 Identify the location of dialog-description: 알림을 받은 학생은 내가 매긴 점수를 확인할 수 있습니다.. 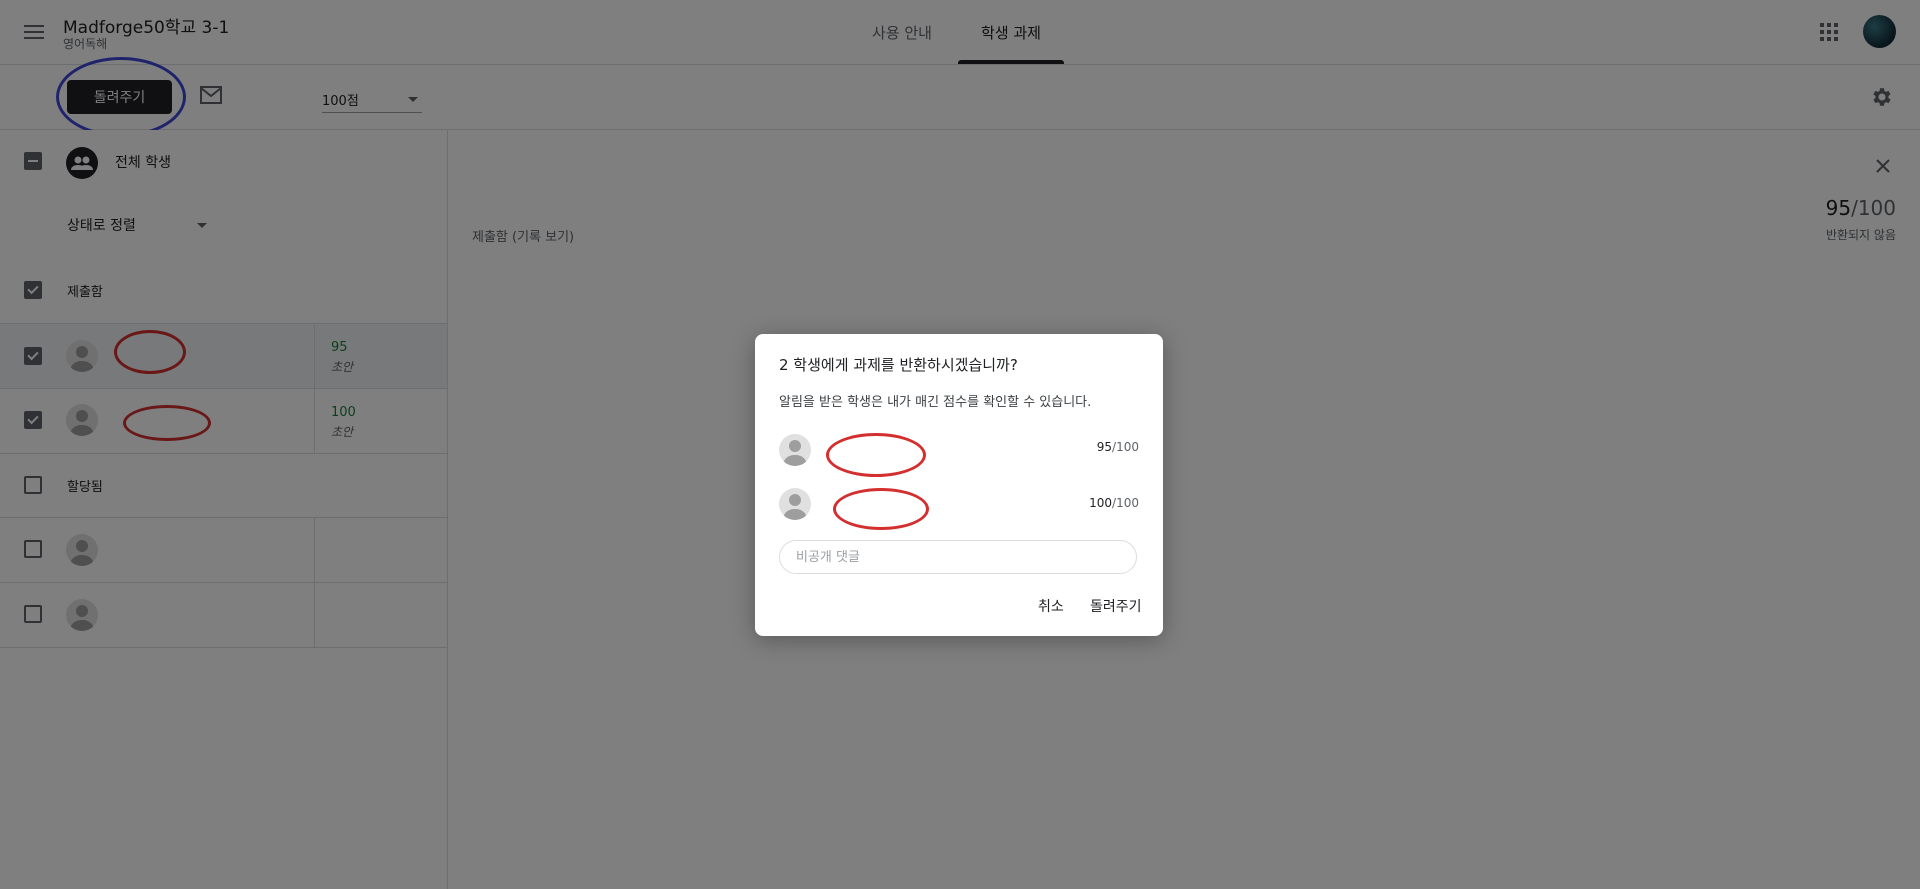
(935, 402).